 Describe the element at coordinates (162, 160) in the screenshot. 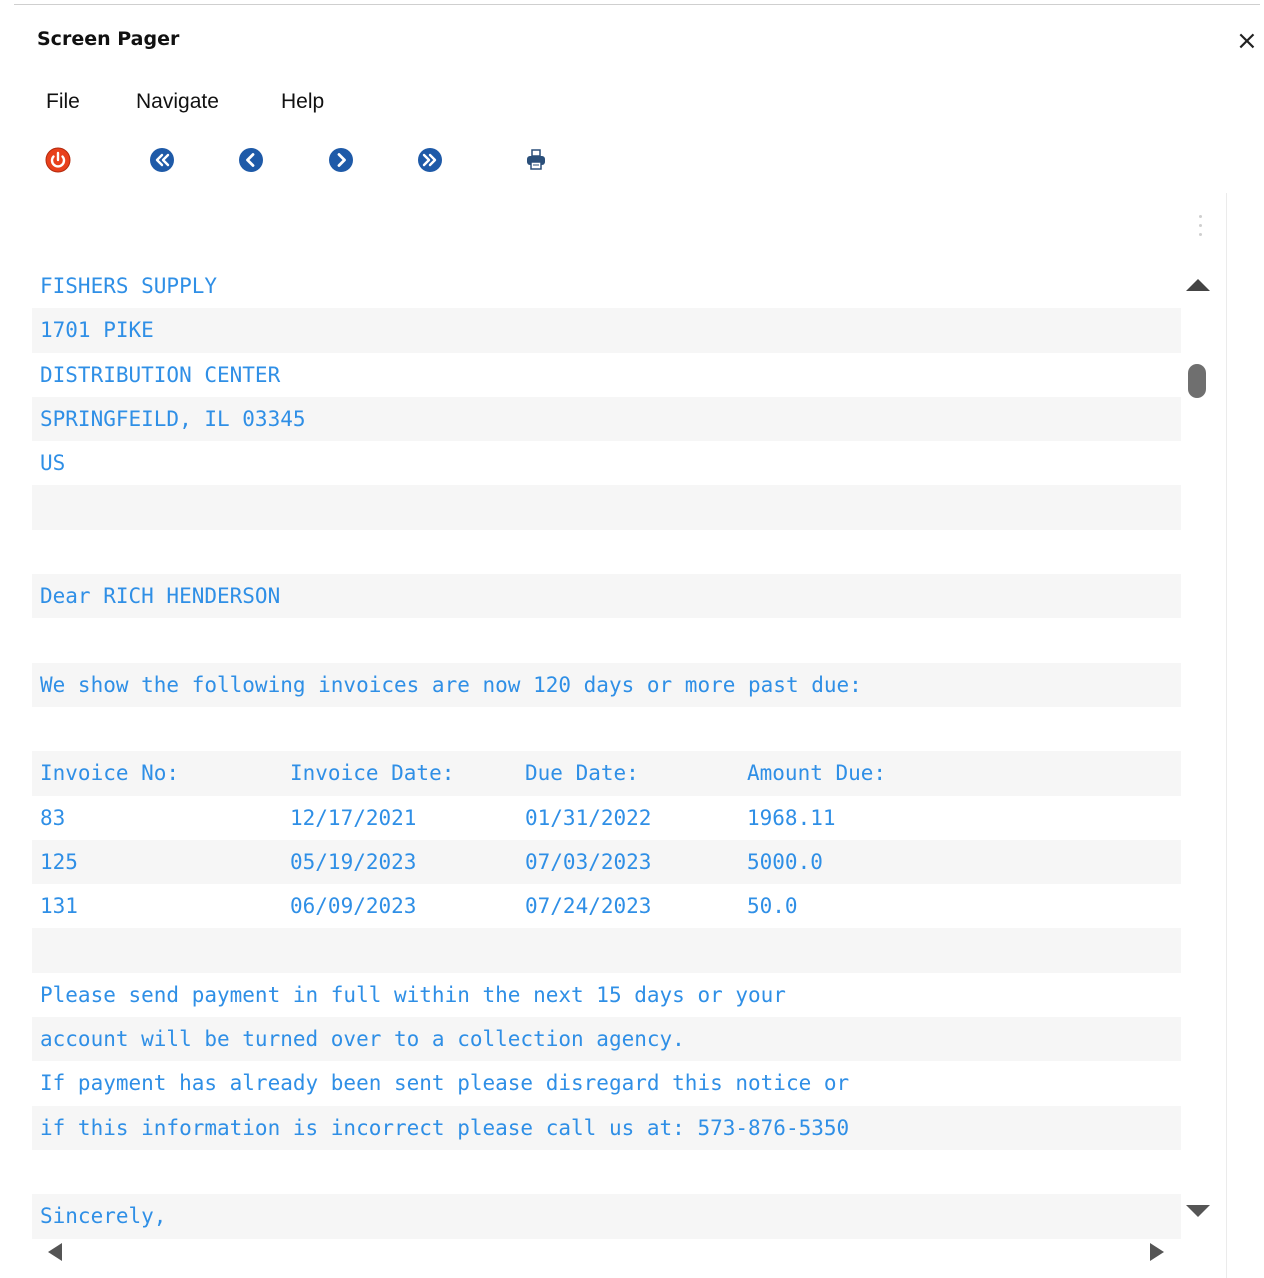

I see `first-page-icon` at that location.